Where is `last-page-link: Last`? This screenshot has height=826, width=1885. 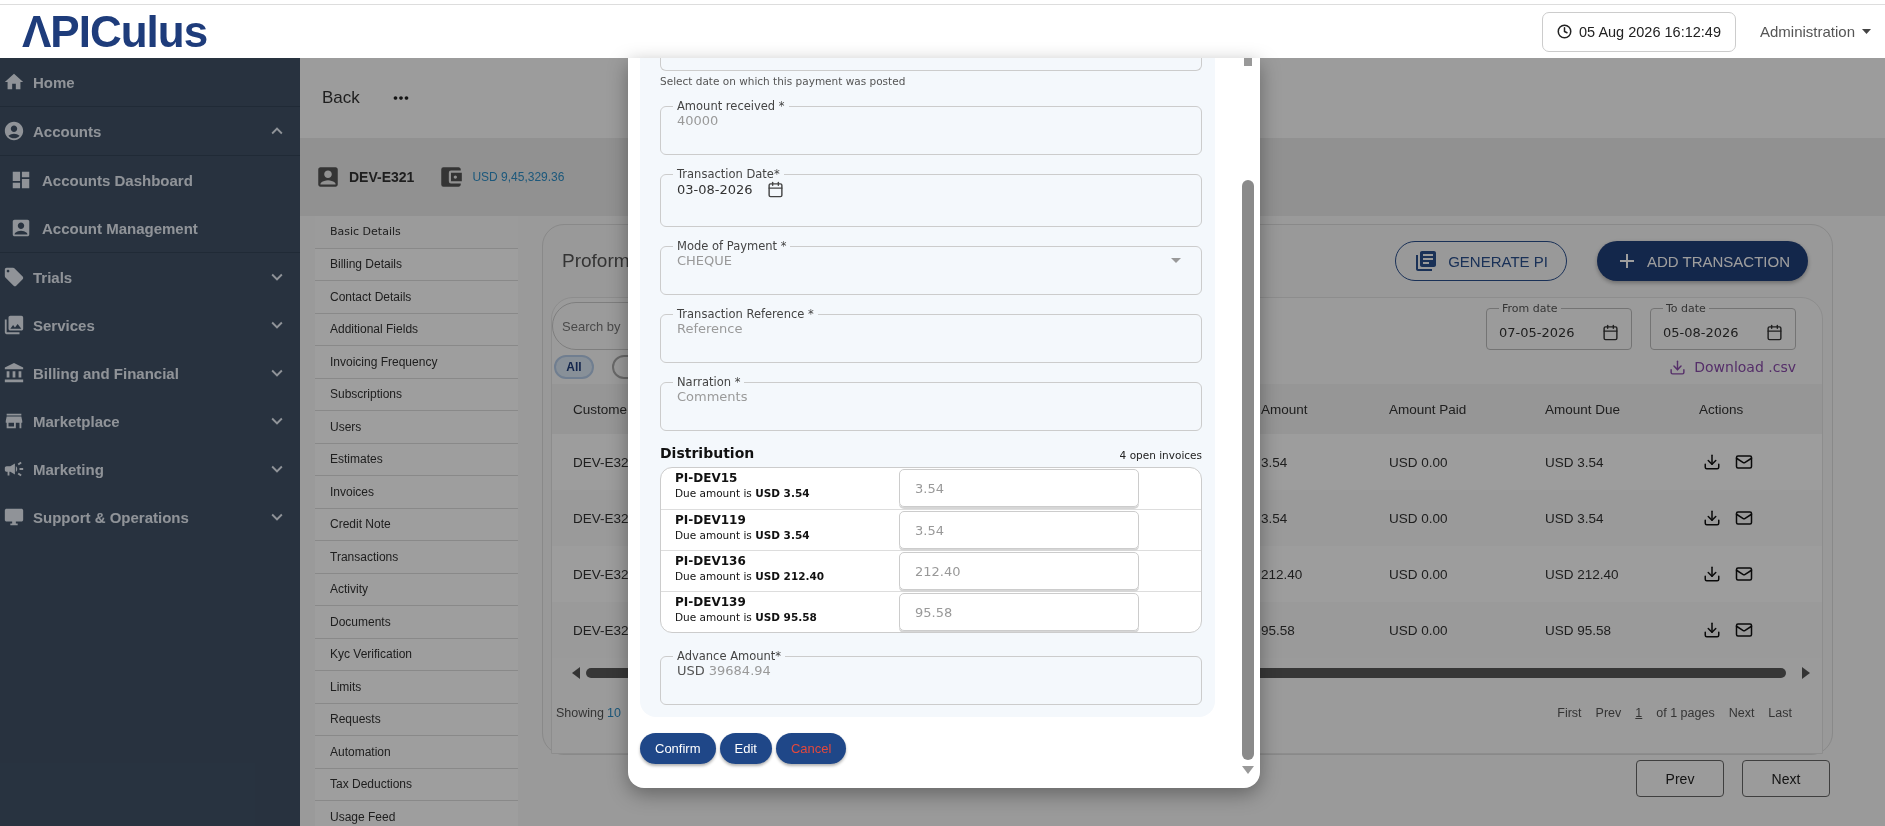
last-page-link: Last is located at coordinates (1780, 713).